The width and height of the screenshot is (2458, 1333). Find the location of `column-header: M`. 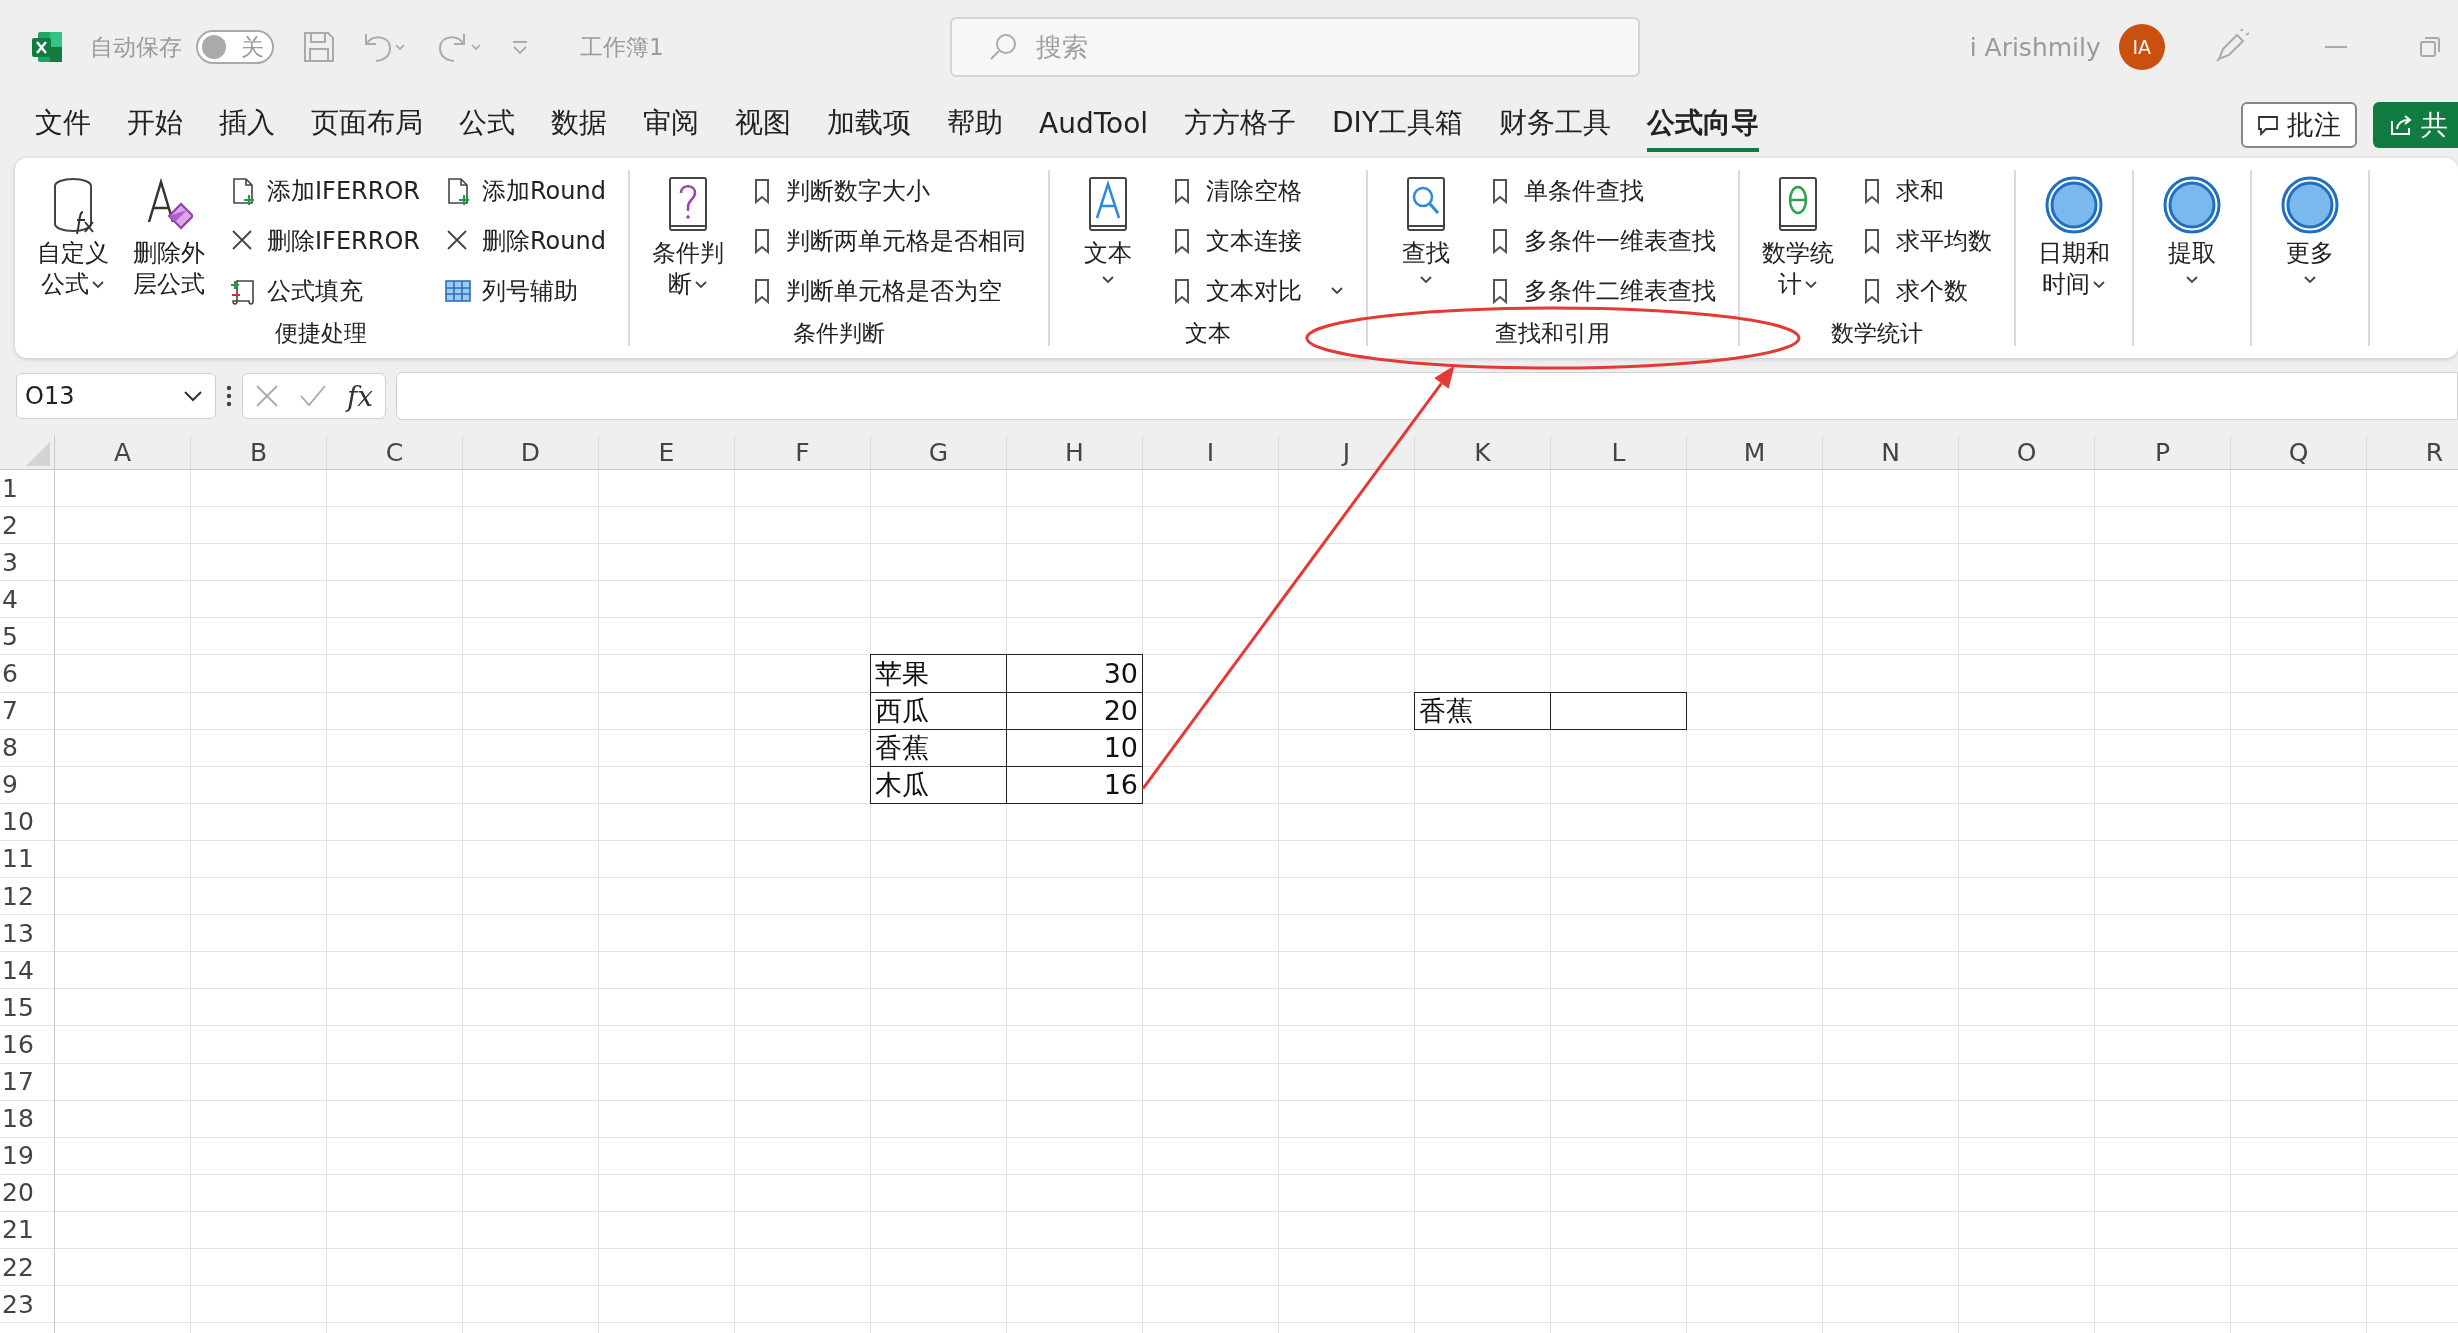

column-header: M is located at coordinates (1755, 453).